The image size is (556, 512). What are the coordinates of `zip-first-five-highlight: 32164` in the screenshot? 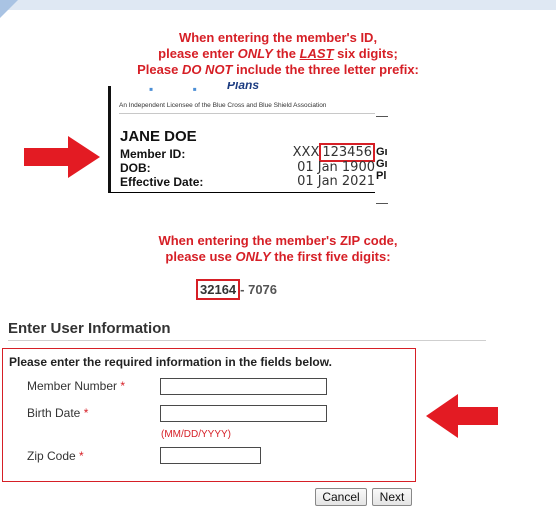 It's located at (218, 289).